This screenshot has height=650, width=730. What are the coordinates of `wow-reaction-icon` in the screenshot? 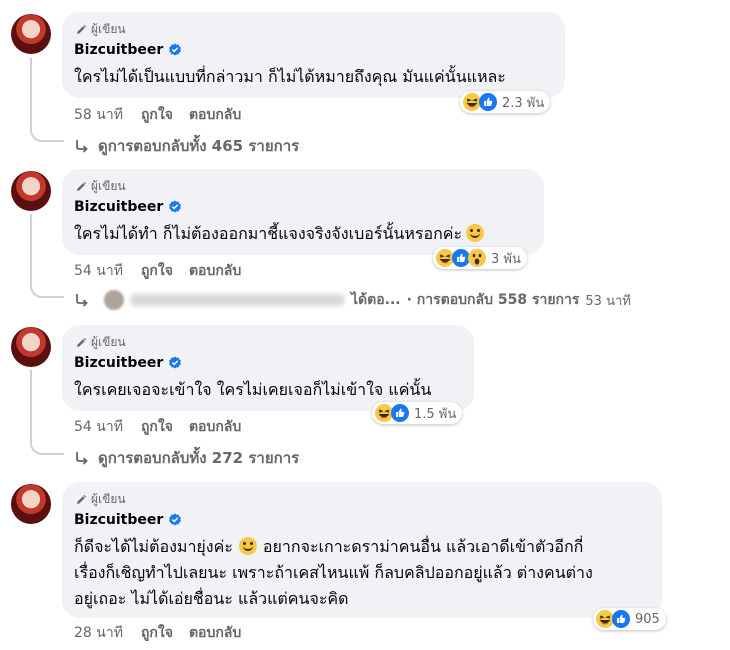 It's located at (477, 258).